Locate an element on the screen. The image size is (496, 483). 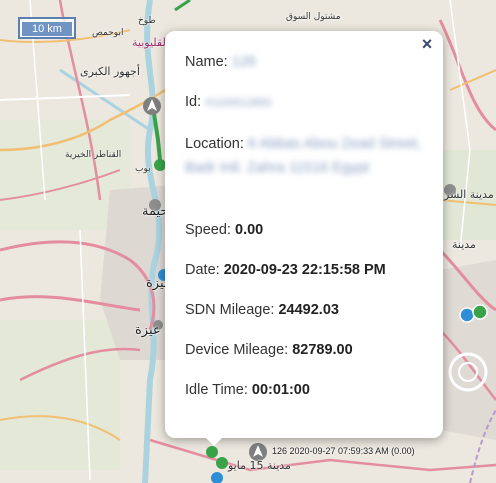
place-label: أجهور الكبرى is located at coordinates (110, 71).